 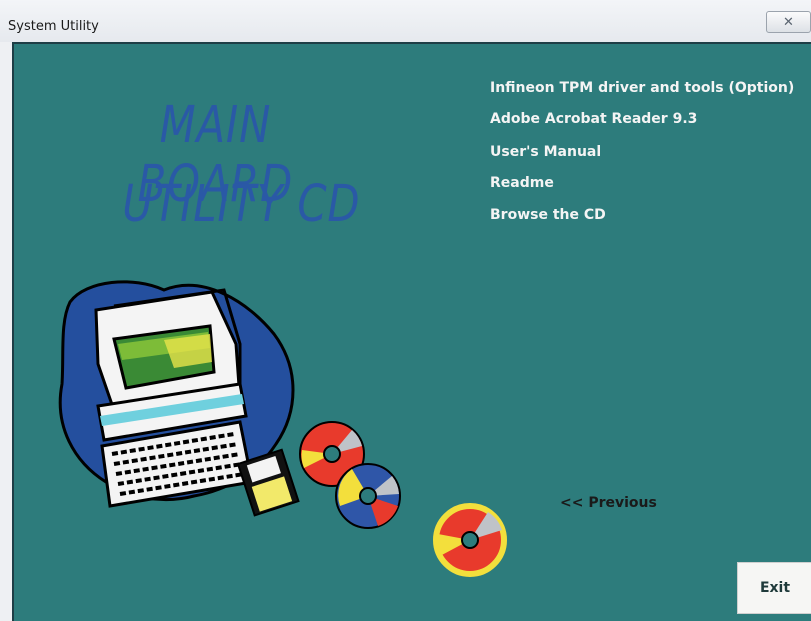 What do you see at coordinates (405, 21) in the screenshot?
I see `title-bar: System Utility ✕` at bounding box center [405, 21].